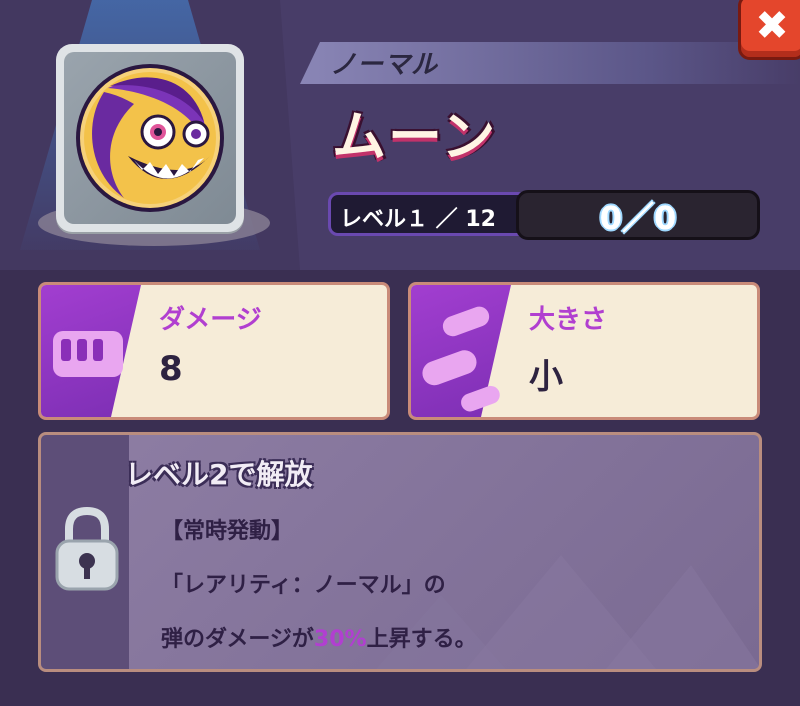 This screenshot has width=800, height=706. I want to click on unlock-line-3: 弾のダメージが30%上昇する。, so click(319, 637).